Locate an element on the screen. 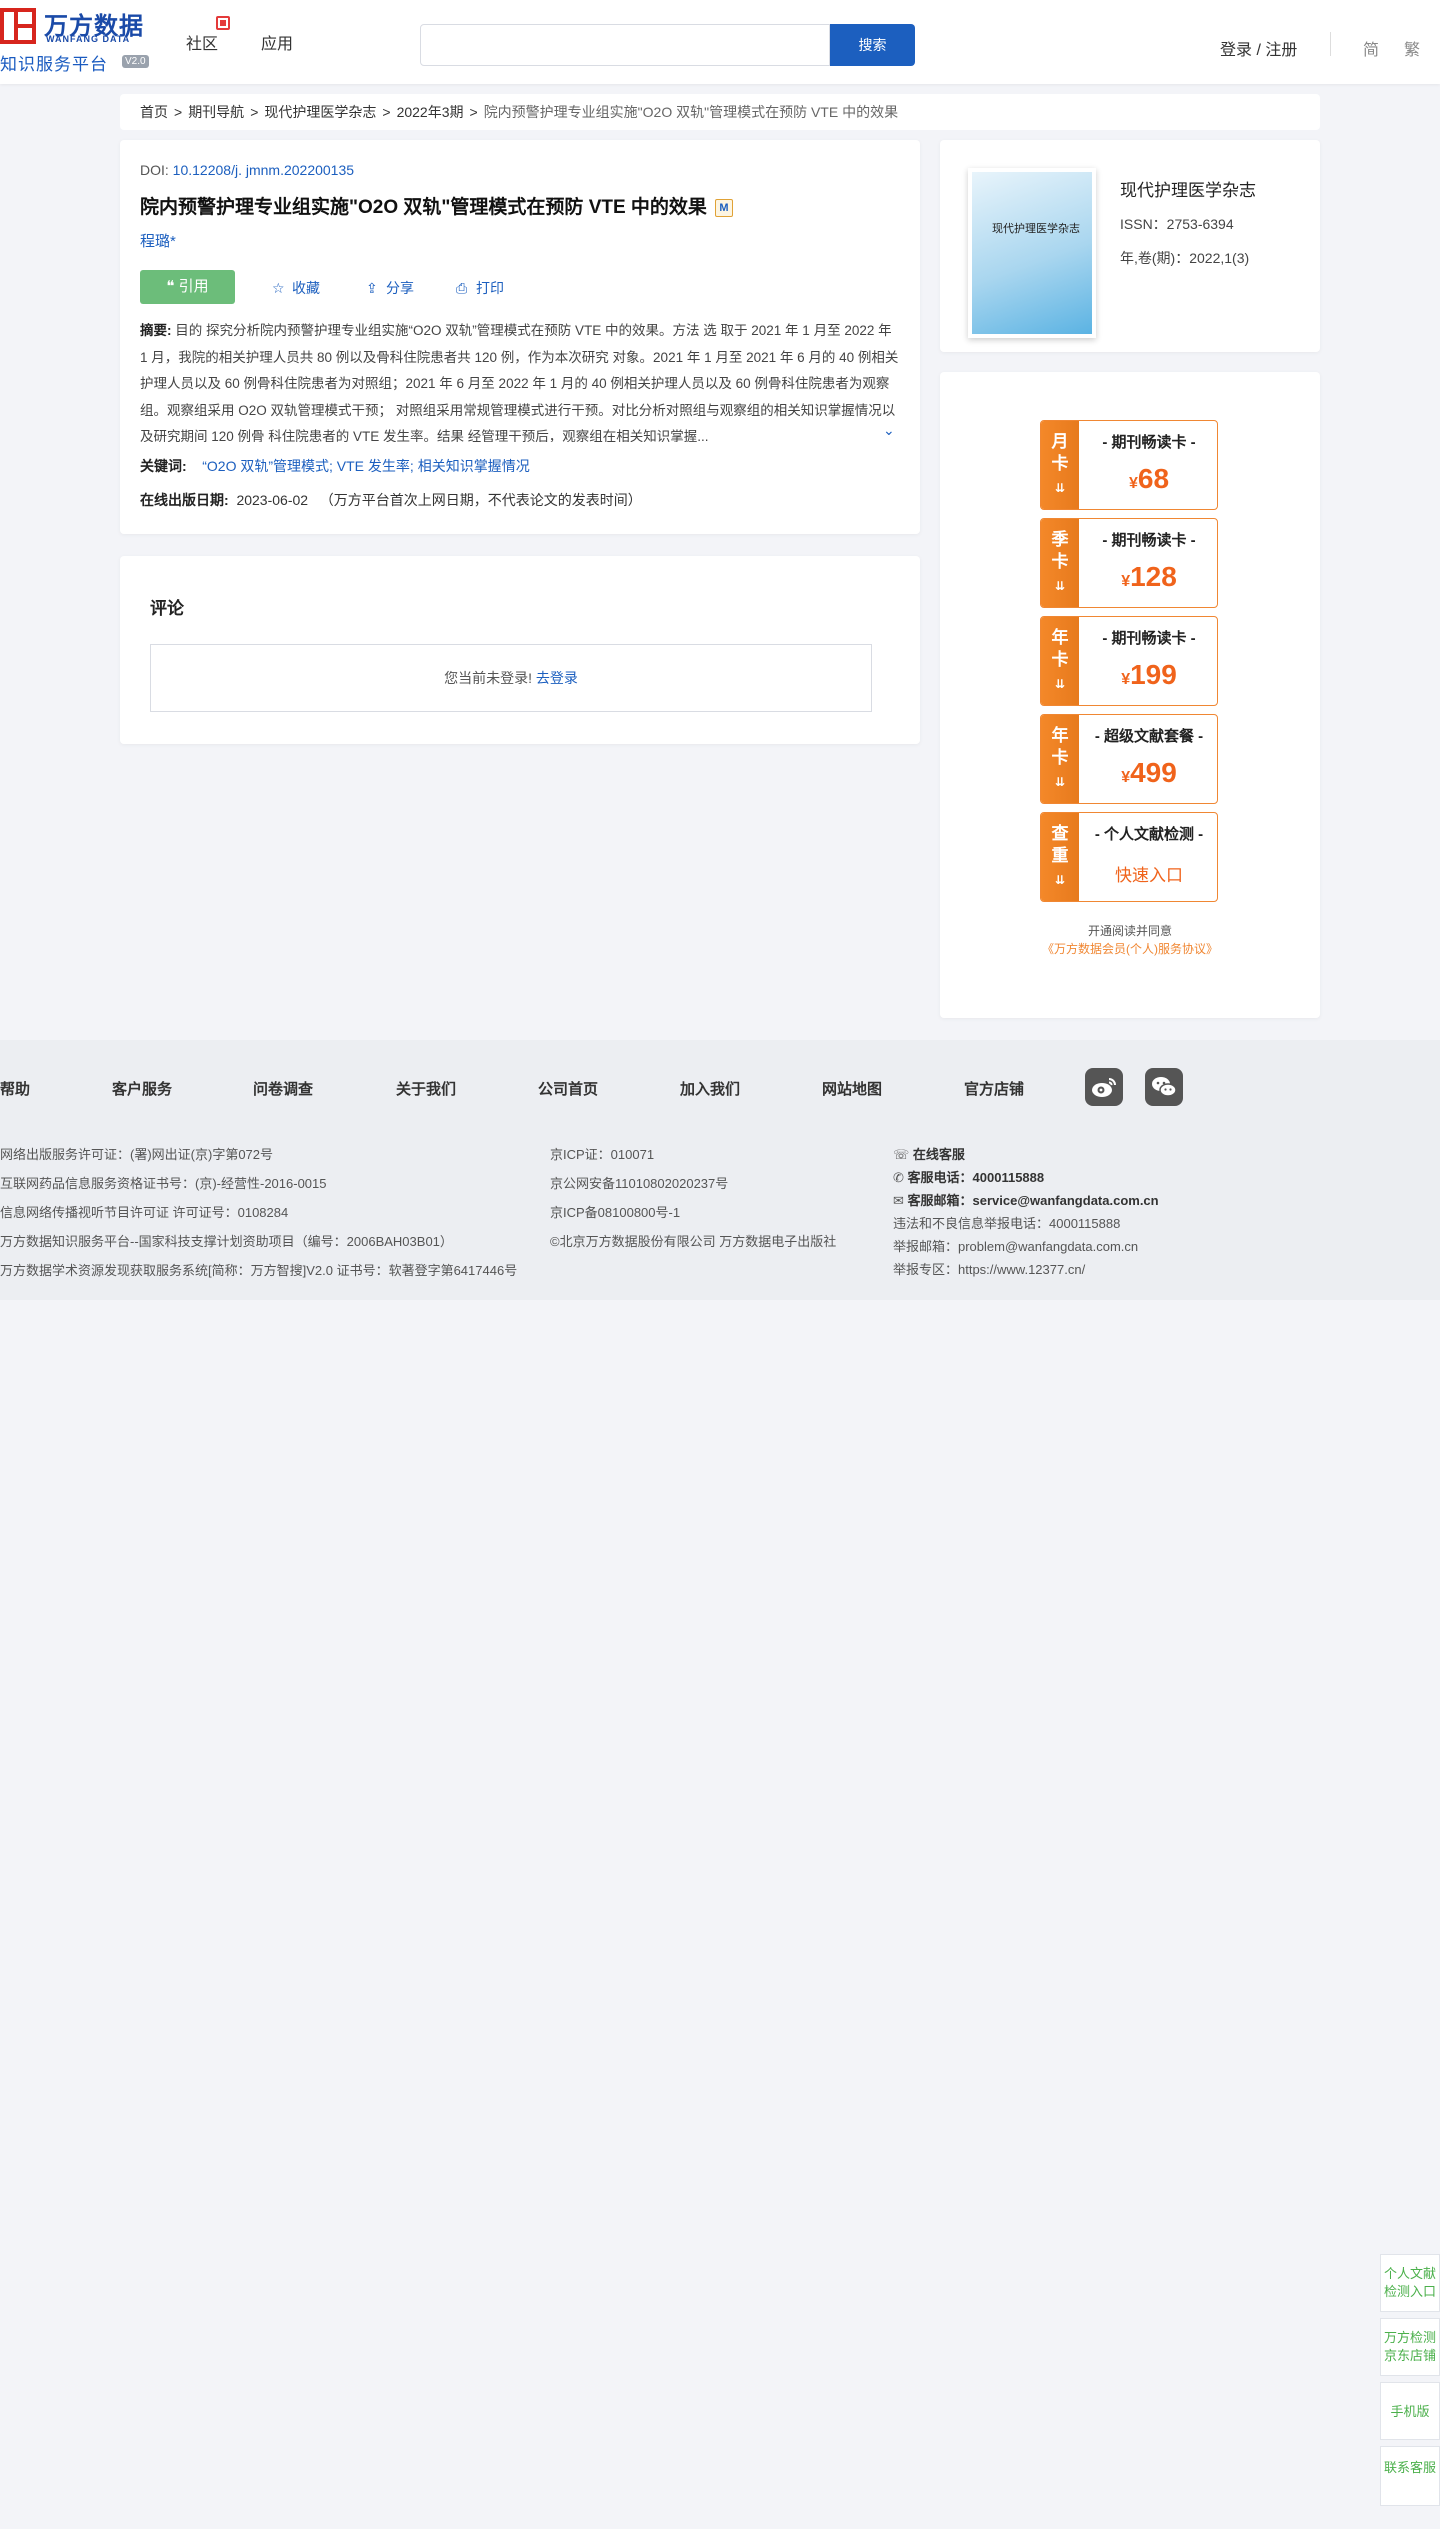 The height and width of the screenshot is (2529, 1440). lang-traditional: 繁 is located at coordinates (1412, 48).